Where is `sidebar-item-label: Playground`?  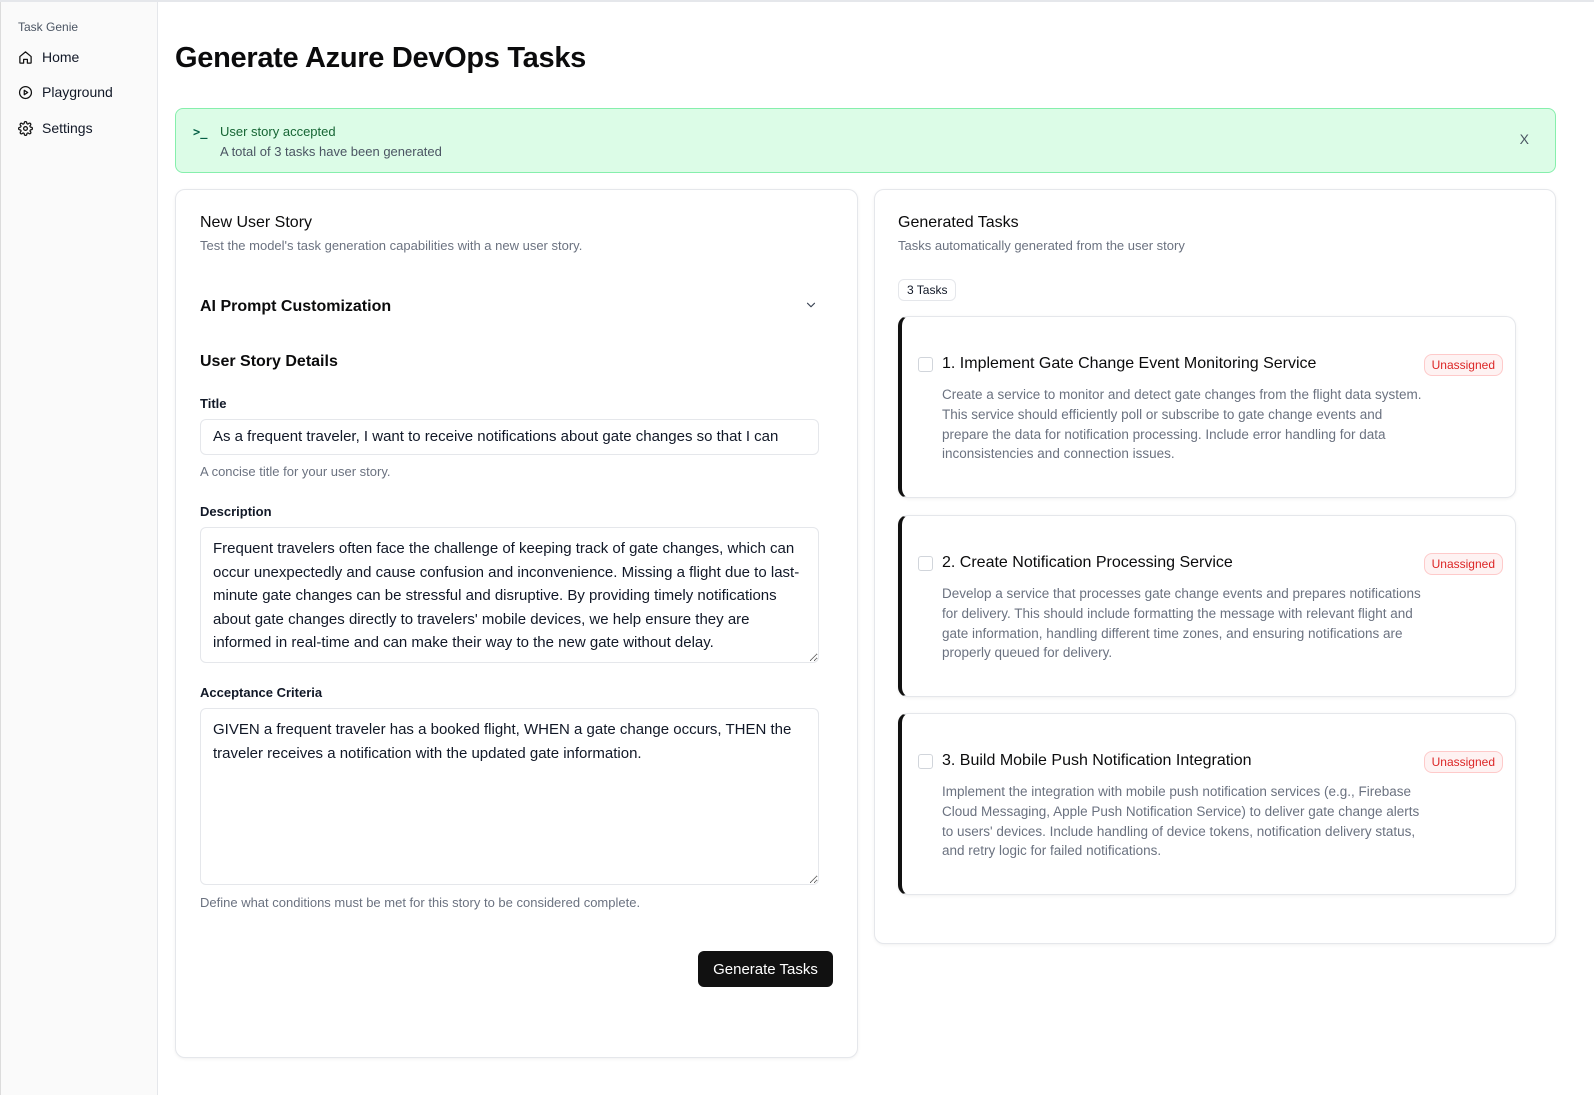
sidebar-item-label: Playground is located at coordinates (77, 92).